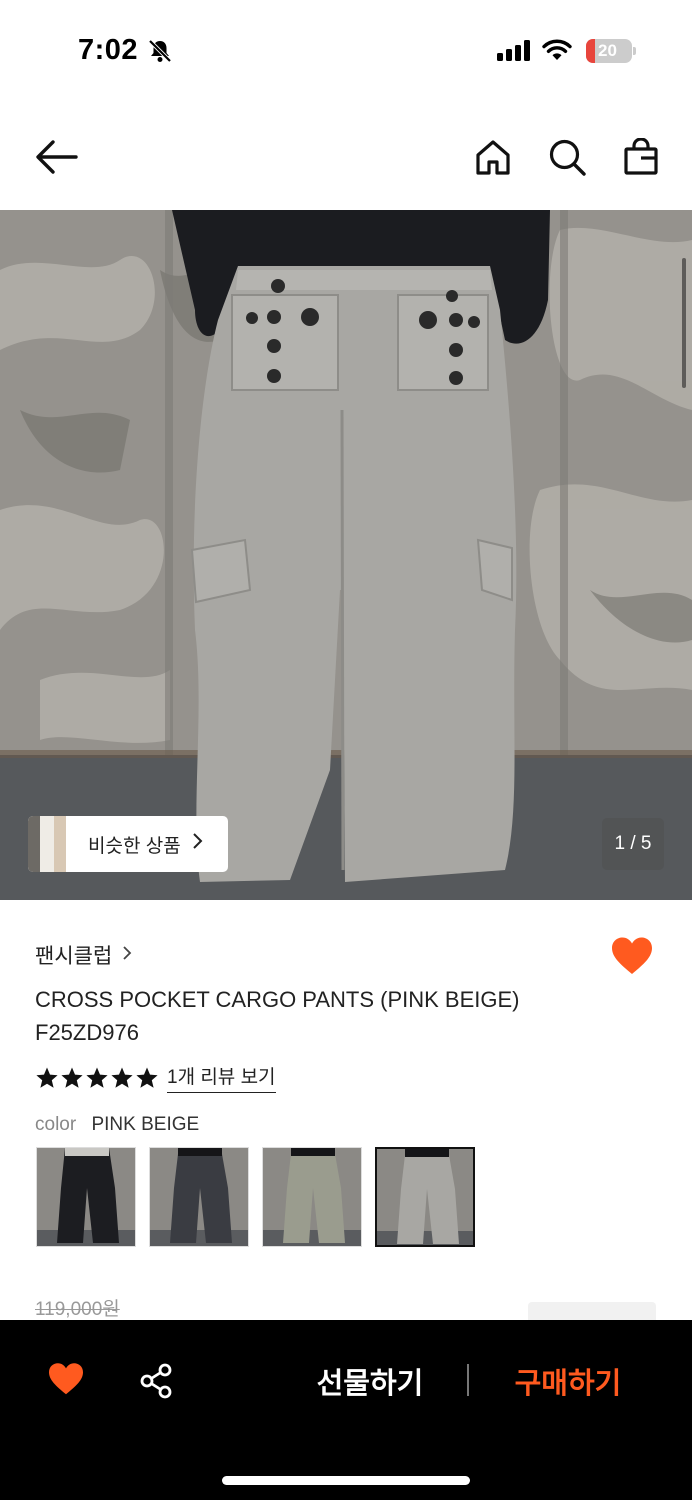  What do you see at coordinates (56, 159) in the screenshot?
I see `back-arrow-icon` at bounding box center [56, 159].